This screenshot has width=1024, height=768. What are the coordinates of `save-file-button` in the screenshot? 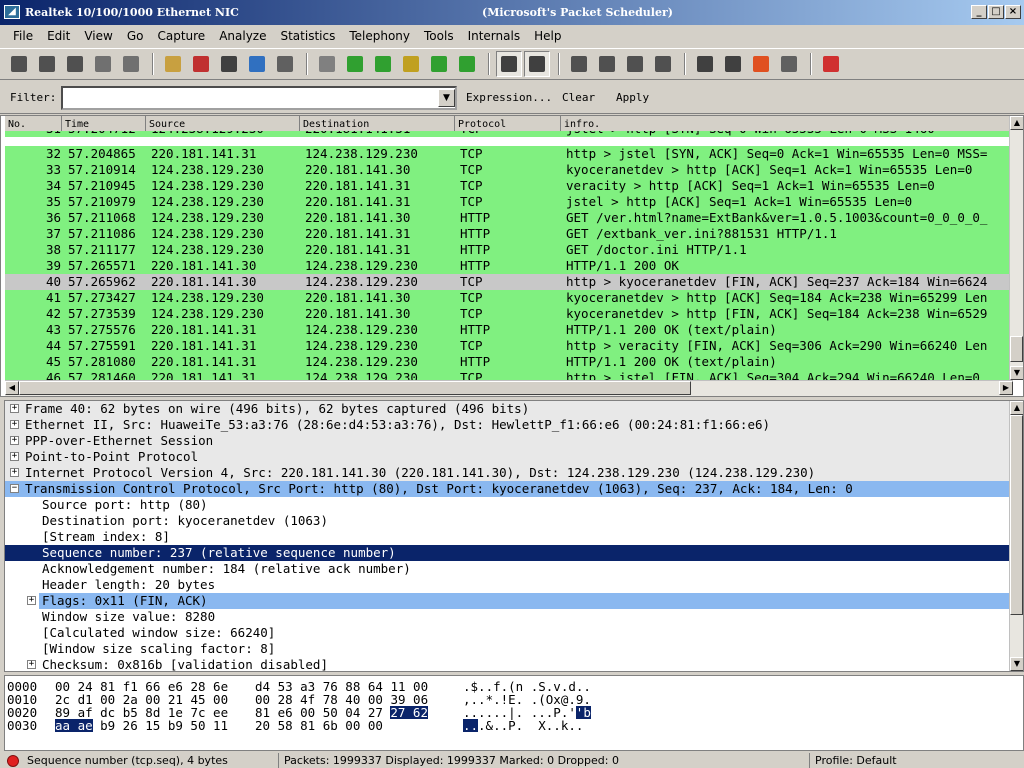 It's located at (201, 64).